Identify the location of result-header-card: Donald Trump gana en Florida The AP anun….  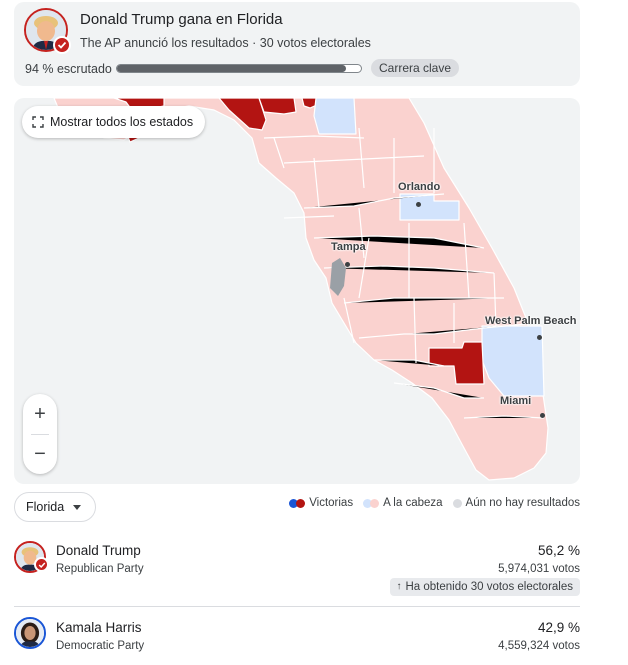
(297, 44).